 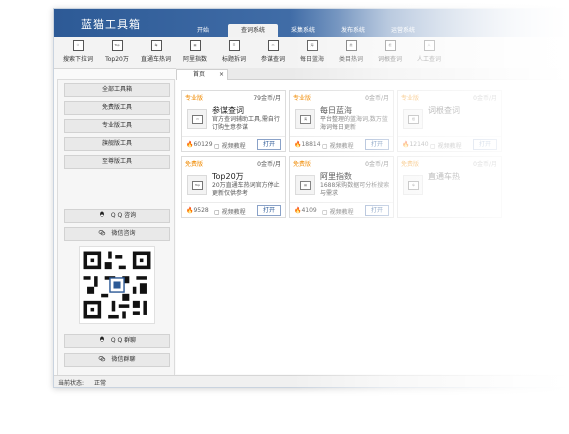 What do you see at coordinates (123, 340) in the screenshot?
I see `qq-group-label: Q Q 群聊` at bounding box center [123, 340].